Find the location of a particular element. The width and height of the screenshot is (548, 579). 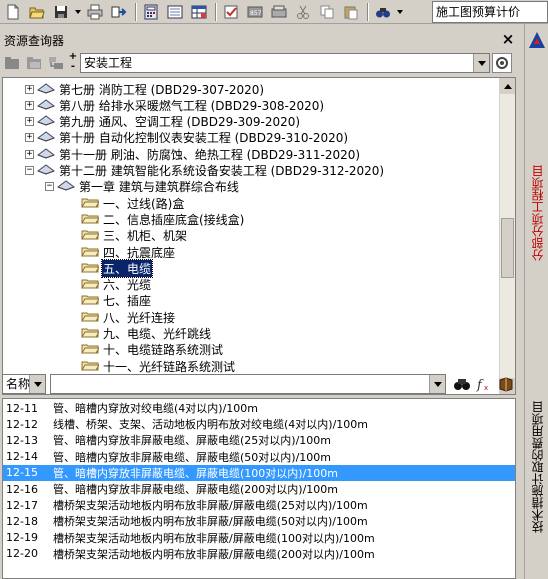

table-icon is located at coordinates (199, 12).